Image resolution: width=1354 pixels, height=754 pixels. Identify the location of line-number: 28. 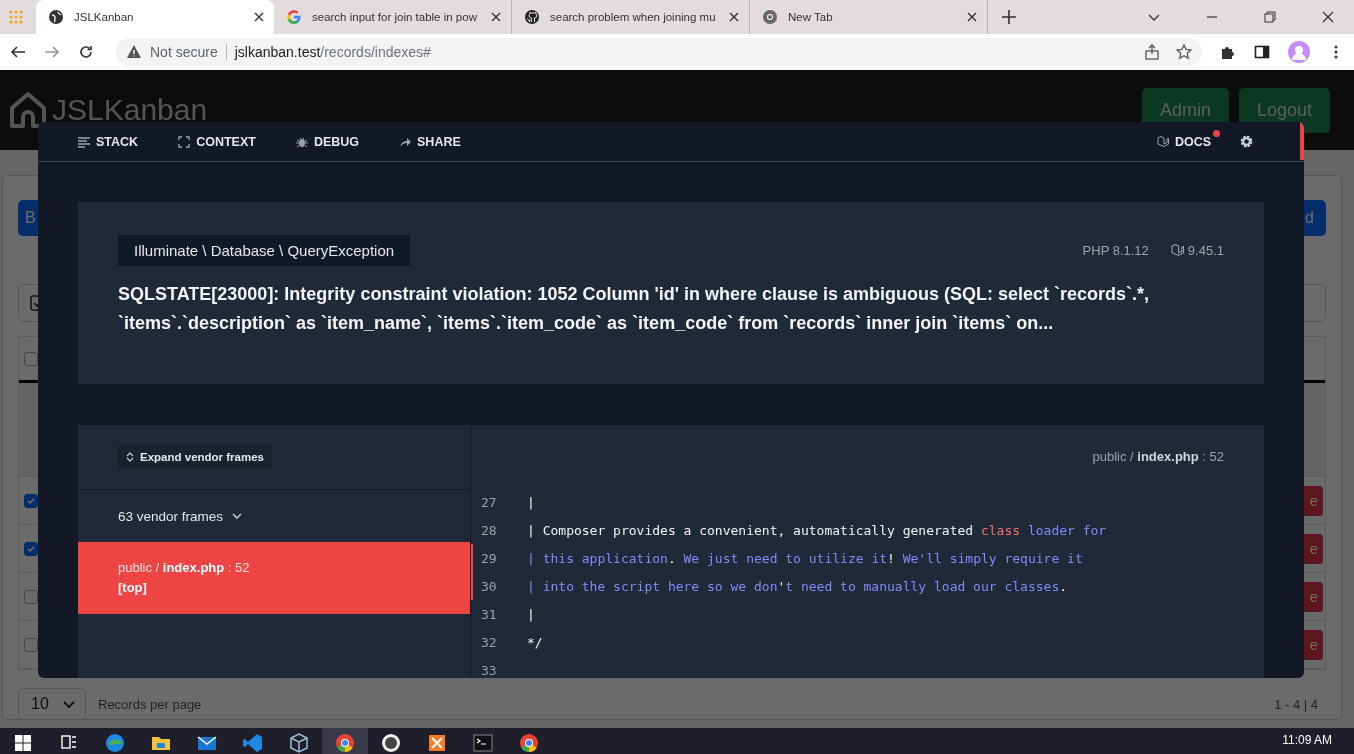
(489, 530).